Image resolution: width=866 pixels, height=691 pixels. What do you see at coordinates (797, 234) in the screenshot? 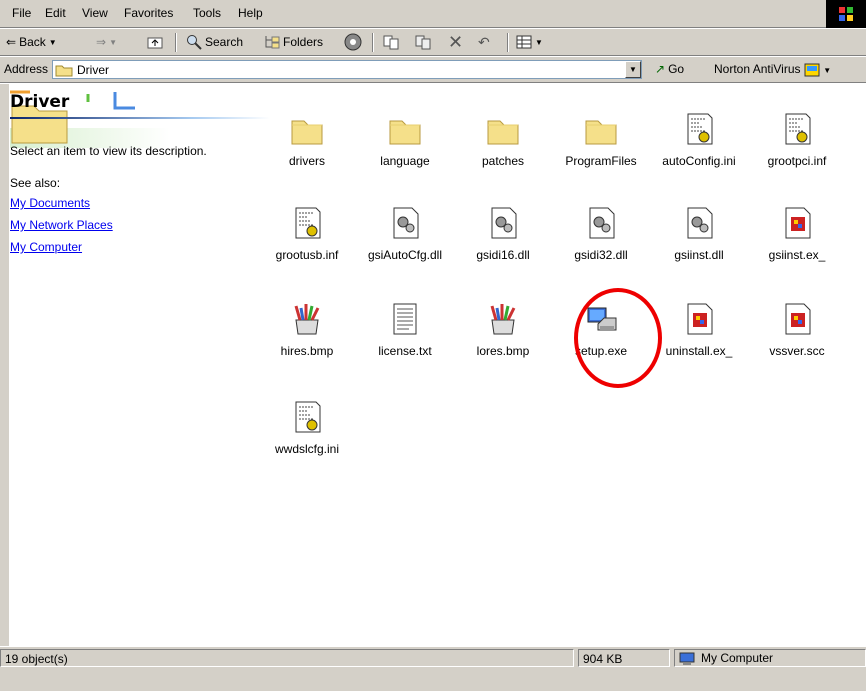
I see `file-item: gsiinst.ex_` at bounding box center [797, 234].